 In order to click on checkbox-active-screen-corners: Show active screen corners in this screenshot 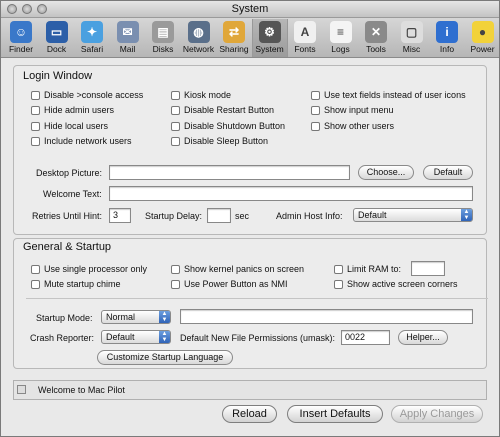, I will do `click(396, 284)`.